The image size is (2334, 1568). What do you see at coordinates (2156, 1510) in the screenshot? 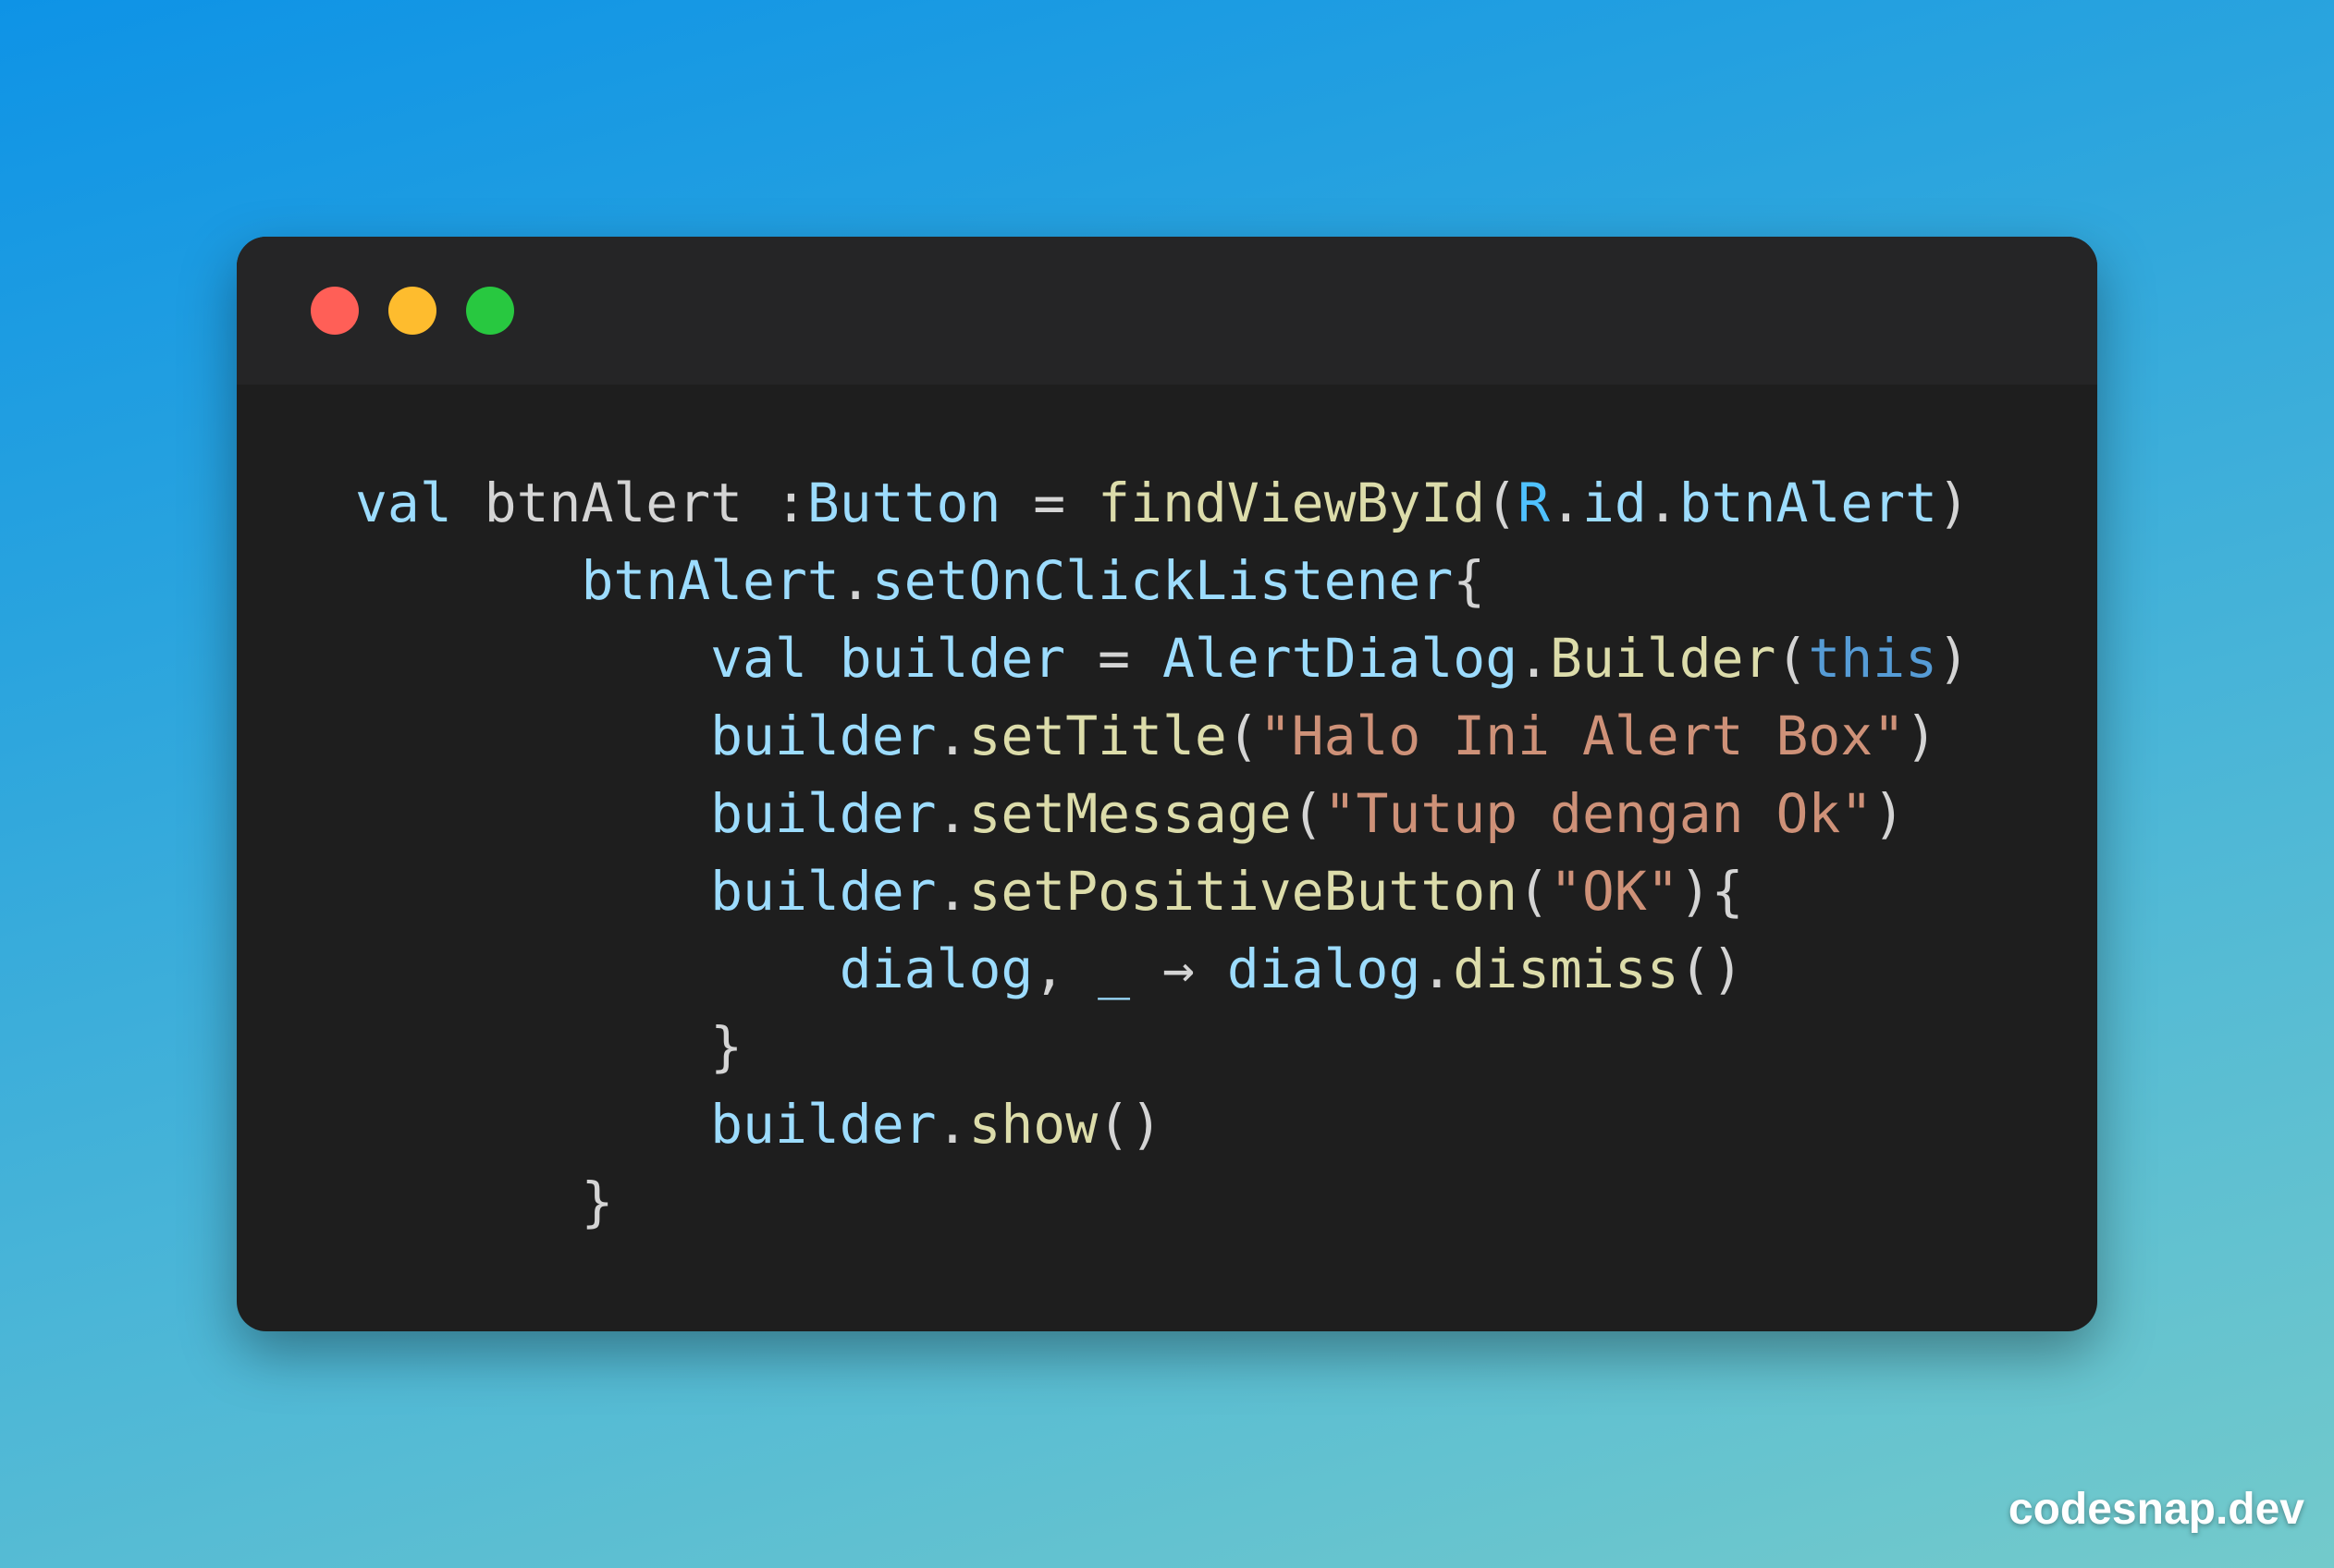
I see `codesnap-watermark: codesnap.dev` at bounding box center [2156, 1510].